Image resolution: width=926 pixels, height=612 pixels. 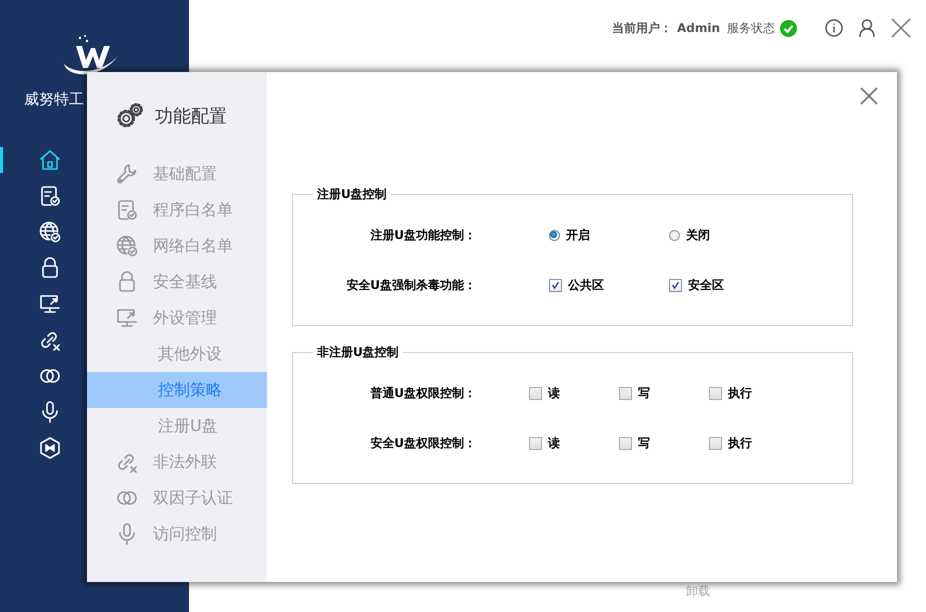 I want to click on option-label: 开启, so click(x=578, y=235).